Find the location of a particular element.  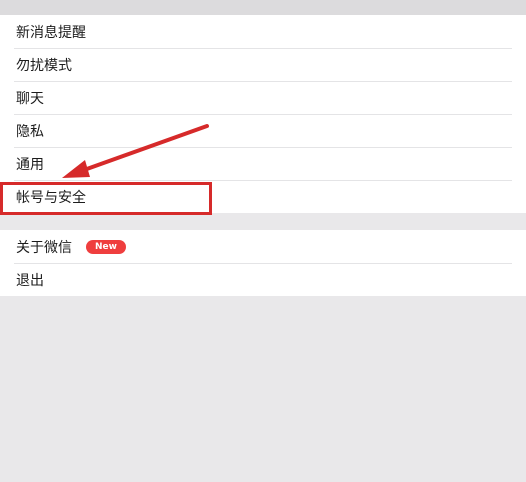

settings-item-chat: 聊天 is located at coordinates (263, 97).